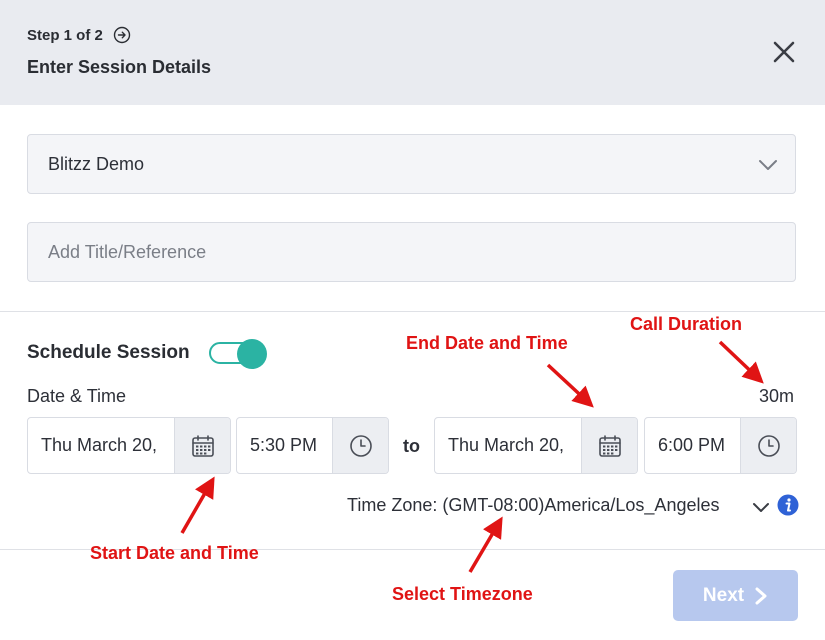  I want to click on start-date-calendar-button, so click(202, 445).